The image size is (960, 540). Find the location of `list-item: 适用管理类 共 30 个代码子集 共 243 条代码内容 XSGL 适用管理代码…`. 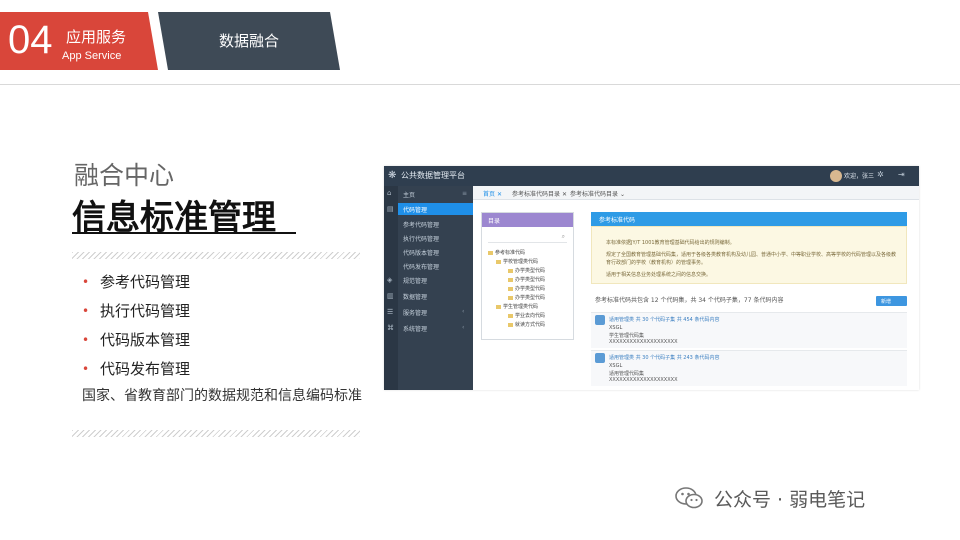

list-item: 适用管理类 共 30 个代码子集 共 243 条代码内容 XSGL 适用管理代码… is located at coordinates (749, 368).